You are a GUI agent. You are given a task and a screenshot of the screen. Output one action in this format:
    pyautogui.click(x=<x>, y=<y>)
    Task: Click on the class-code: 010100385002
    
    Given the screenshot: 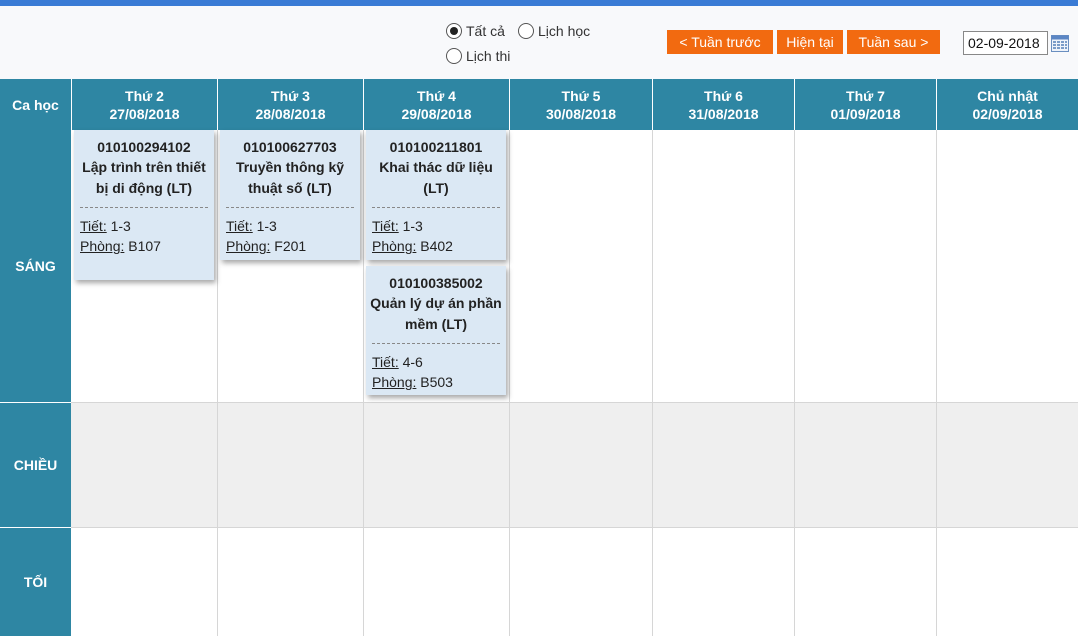 What is the action you would take?
    pyautogui.click(x=436, y=283)
    